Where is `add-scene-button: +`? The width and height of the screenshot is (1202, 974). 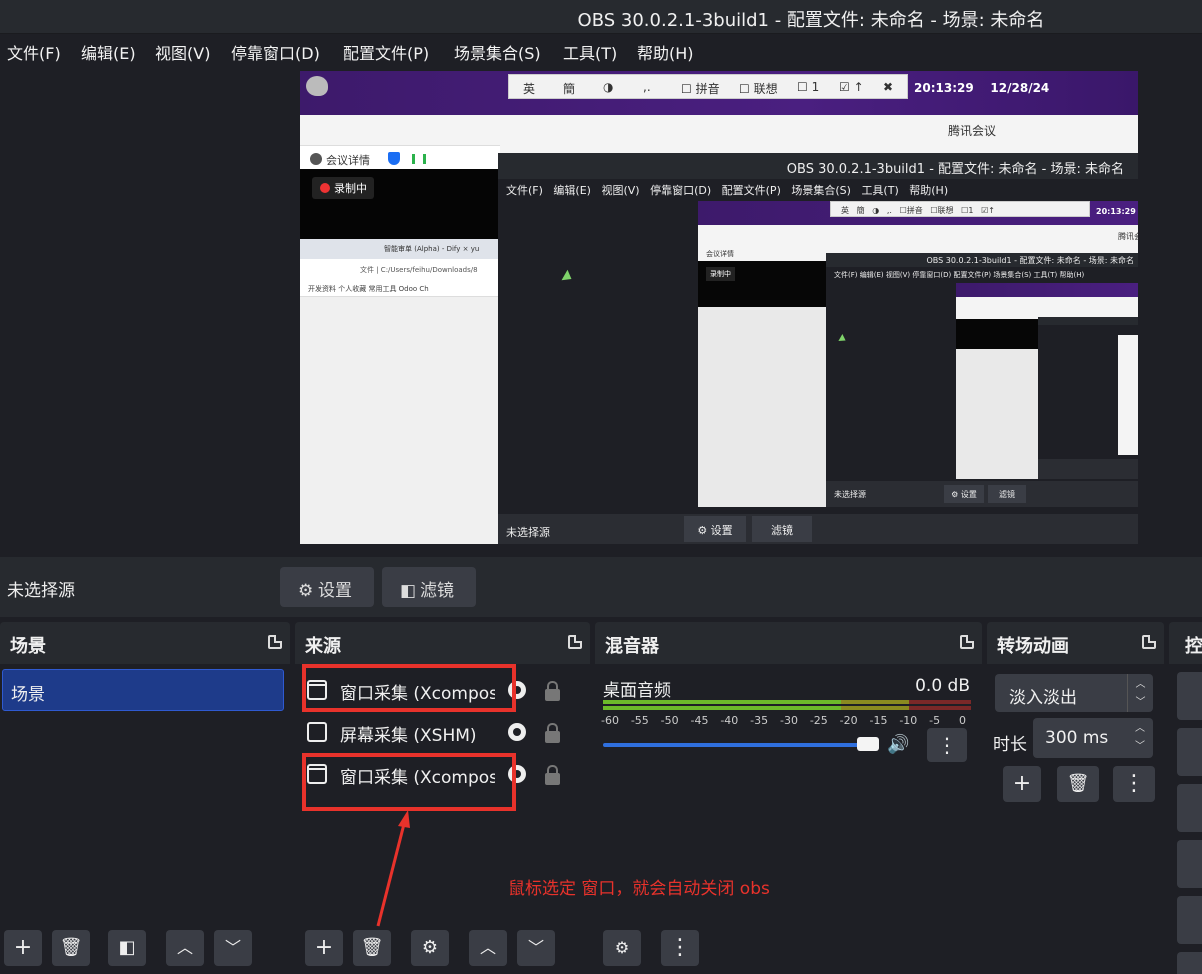
add-scene-button: + is located at coordinates (23, 948).